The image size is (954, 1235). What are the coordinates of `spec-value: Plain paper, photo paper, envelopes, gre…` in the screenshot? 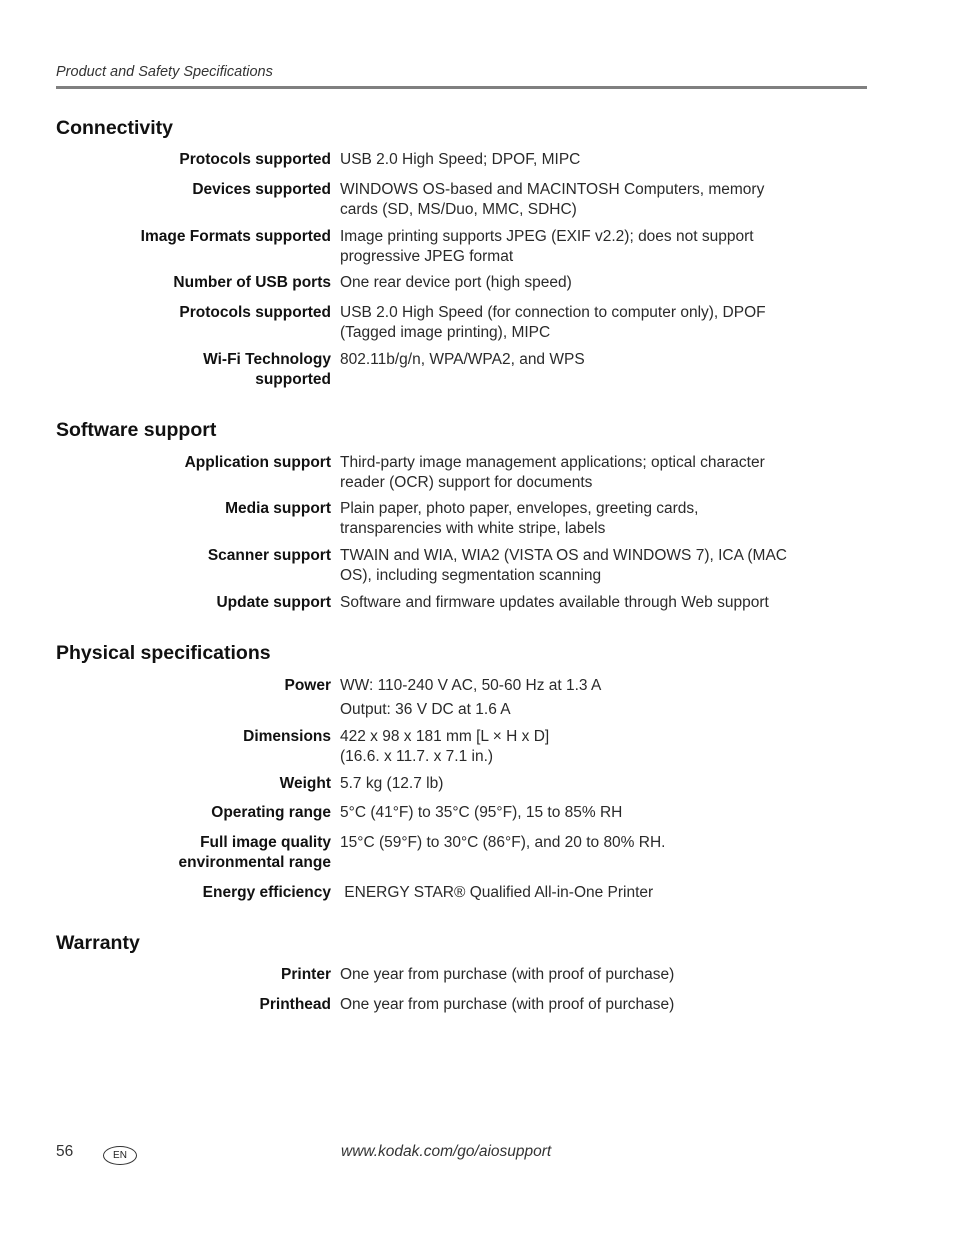 It's located at (570, 519).